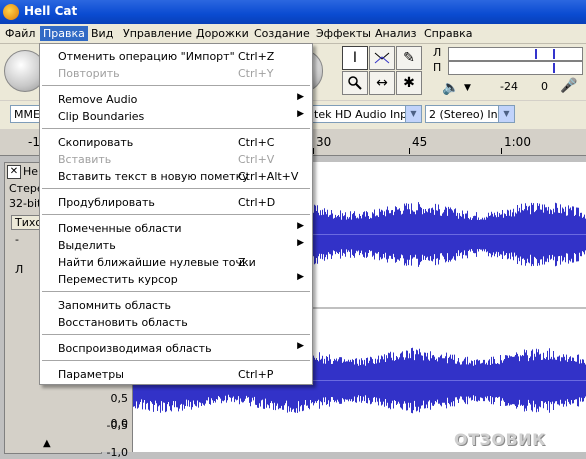  What do you see at coordinates (409, 83) in the screenshot?
I see `multi-tool-icon: ✱` at bounding box center [409, 83].